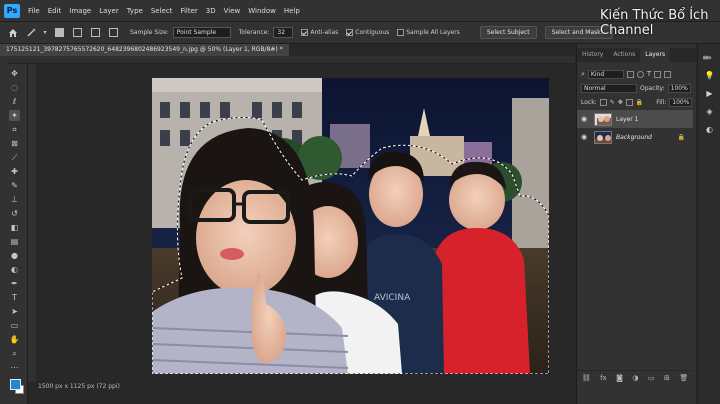  I want to click on anti-alias-checkbox: Anti-alias, so click(319, 32).